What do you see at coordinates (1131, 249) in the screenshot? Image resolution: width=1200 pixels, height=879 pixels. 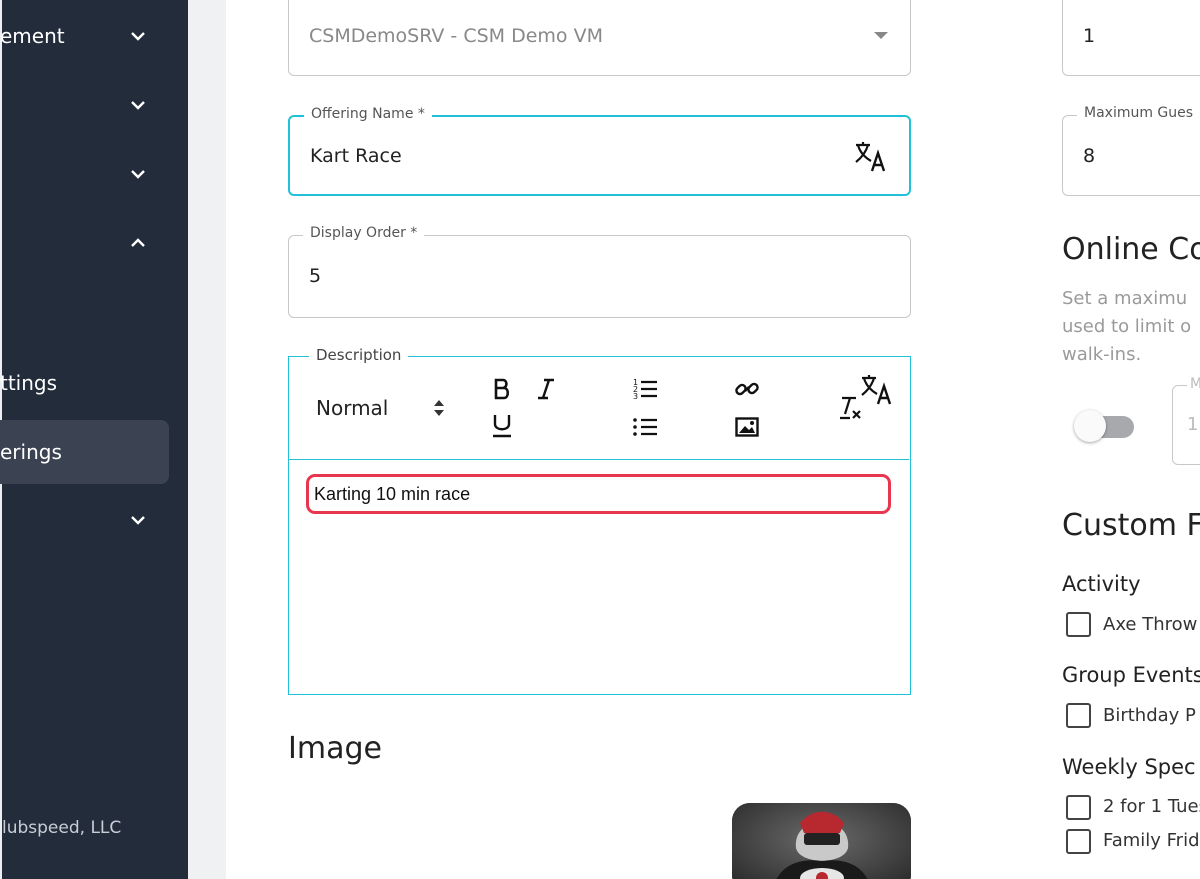 I see `online-section-title: Online Co` at bounding box center [1131, 249].